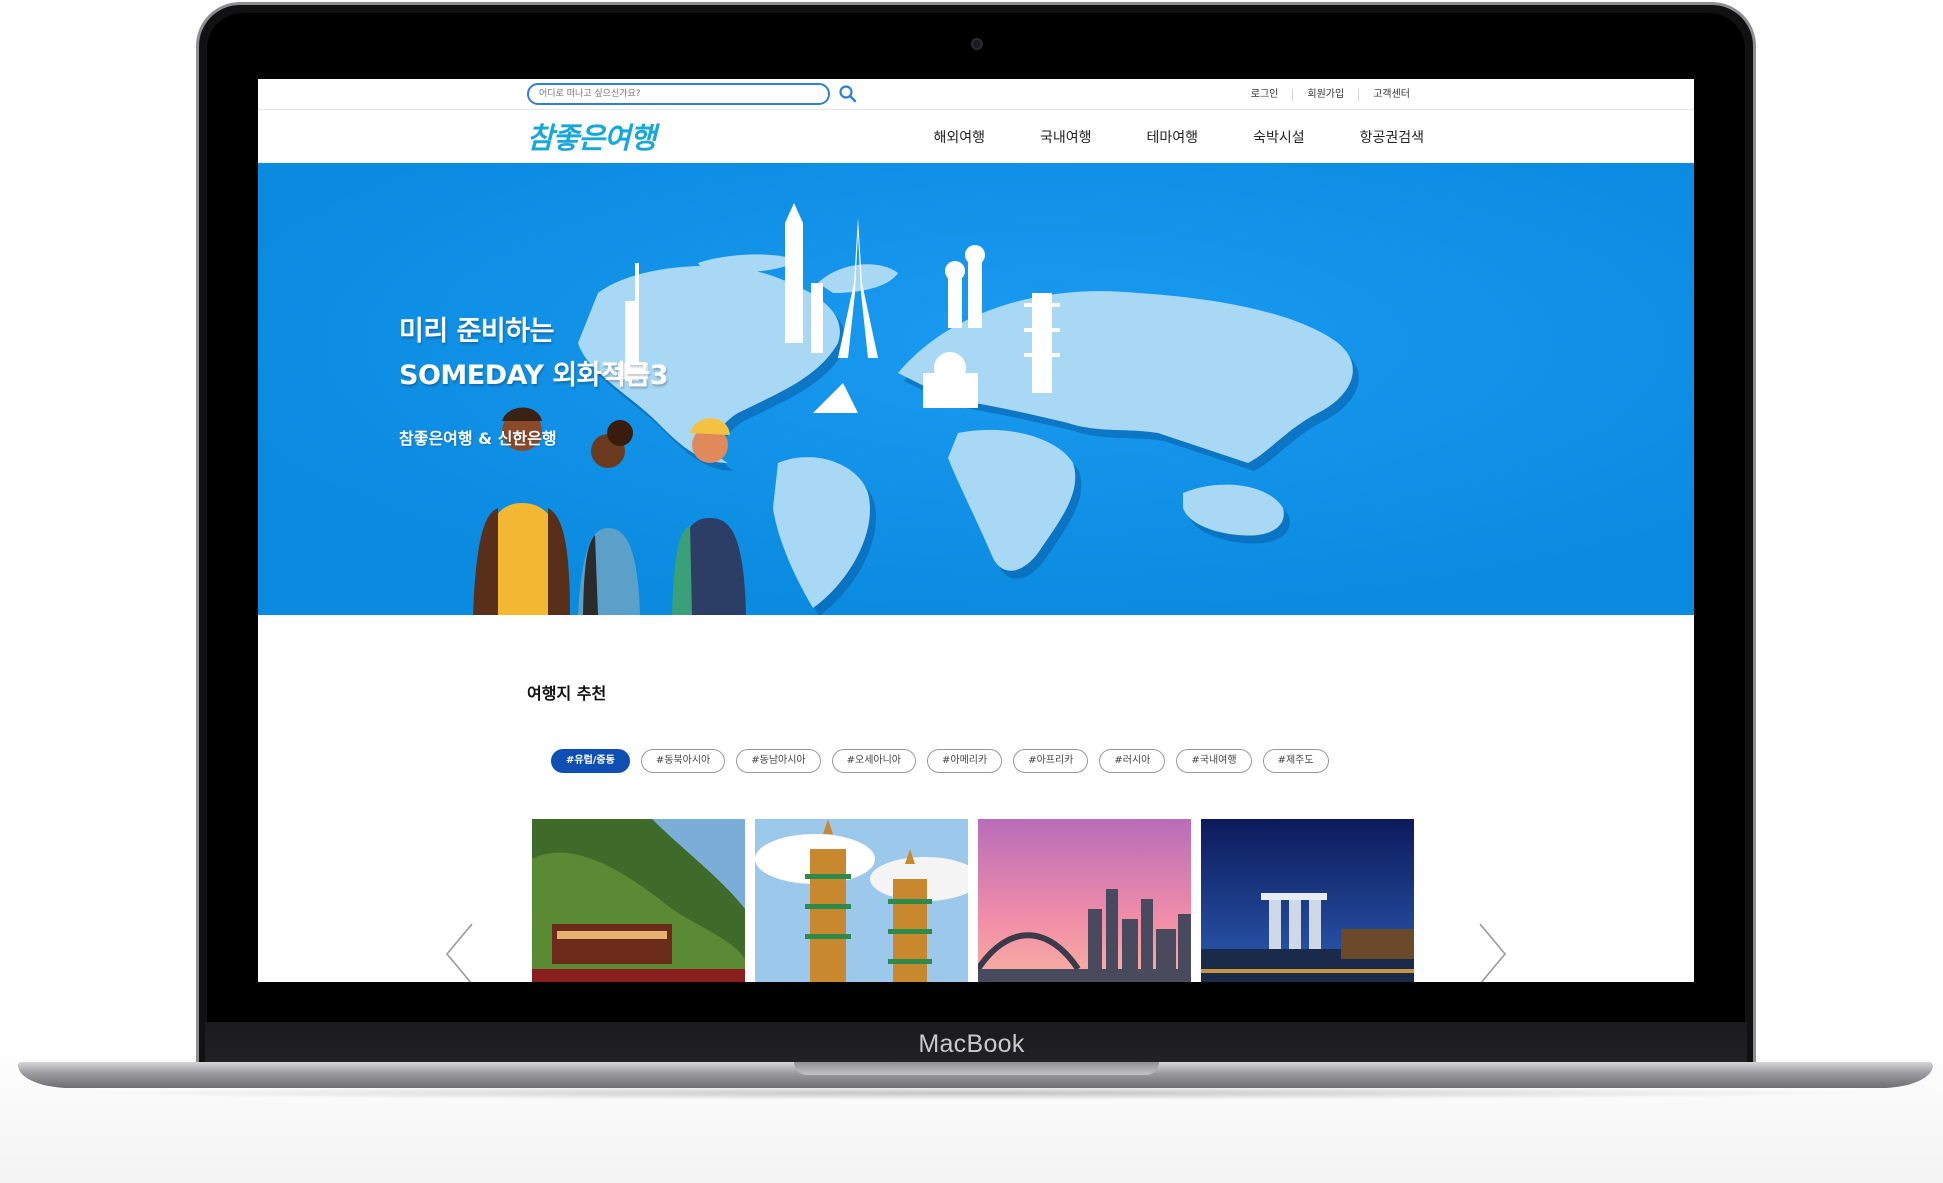 This screenshot has width=1943, height=1183. I want to click on hero-title: 미리 준비하는 SOMEDAY 외화적금3, so click(534, 354).